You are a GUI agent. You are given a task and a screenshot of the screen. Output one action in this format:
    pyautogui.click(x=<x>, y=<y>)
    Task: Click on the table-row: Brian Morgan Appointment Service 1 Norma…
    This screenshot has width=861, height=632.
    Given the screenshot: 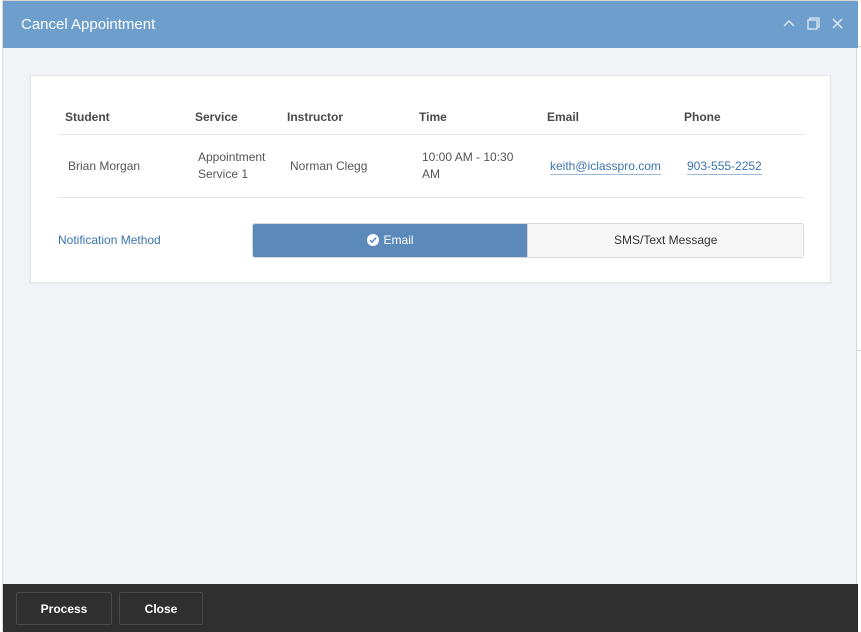 What is the action you would take?
    pyautogui.click(x=431, y=166)
    